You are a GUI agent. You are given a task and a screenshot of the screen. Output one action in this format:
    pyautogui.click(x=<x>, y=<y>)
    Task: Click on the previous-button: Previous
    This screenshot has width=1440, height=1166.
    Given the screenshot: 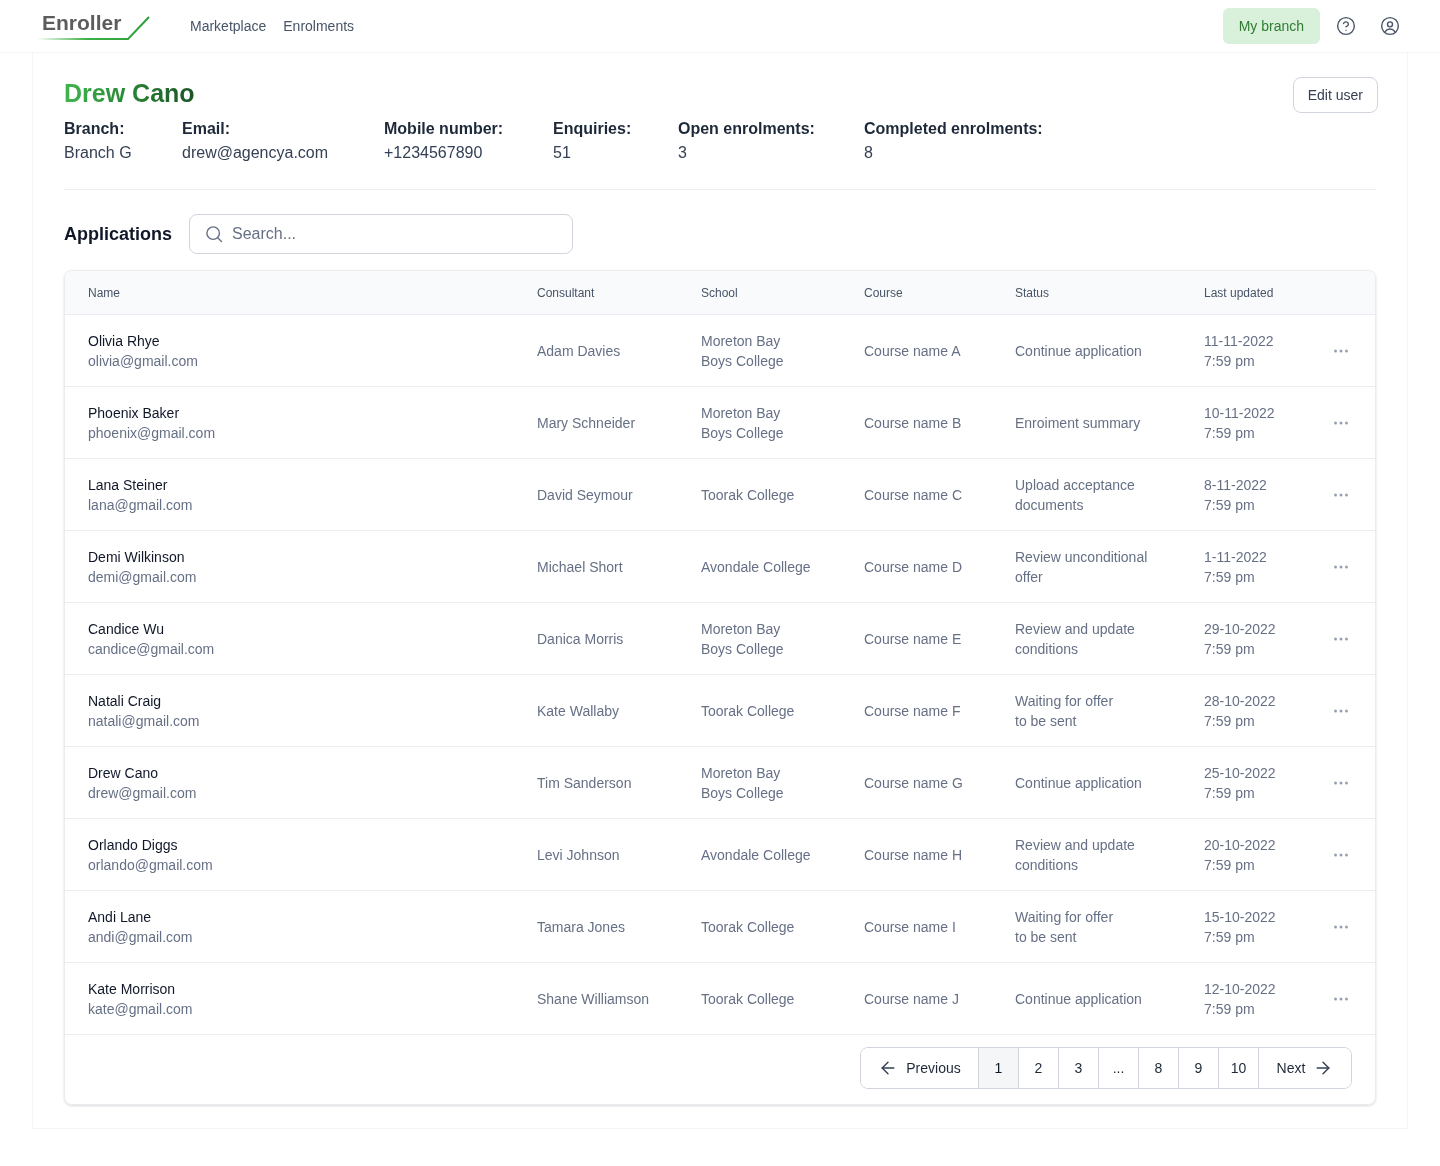 What is the action you would take?
    pyautogui.click(x=920, y=1068)
    